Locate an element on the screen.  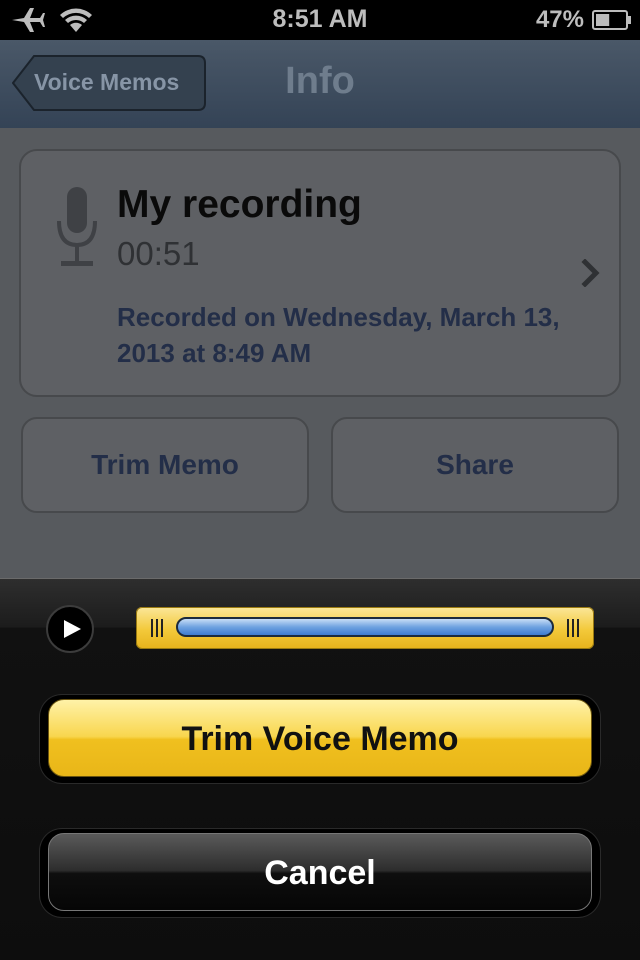
trim-handle-left-icon is located at coordinates (157, 628).